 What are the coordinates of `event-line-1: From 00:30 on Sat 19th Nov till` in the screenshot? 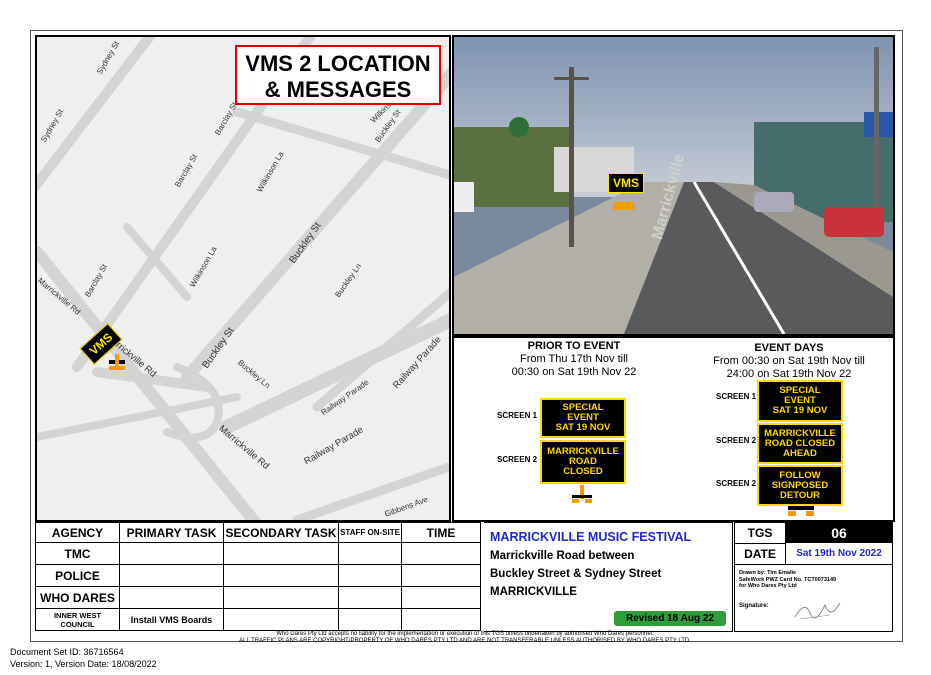 It's located at (789, 361).